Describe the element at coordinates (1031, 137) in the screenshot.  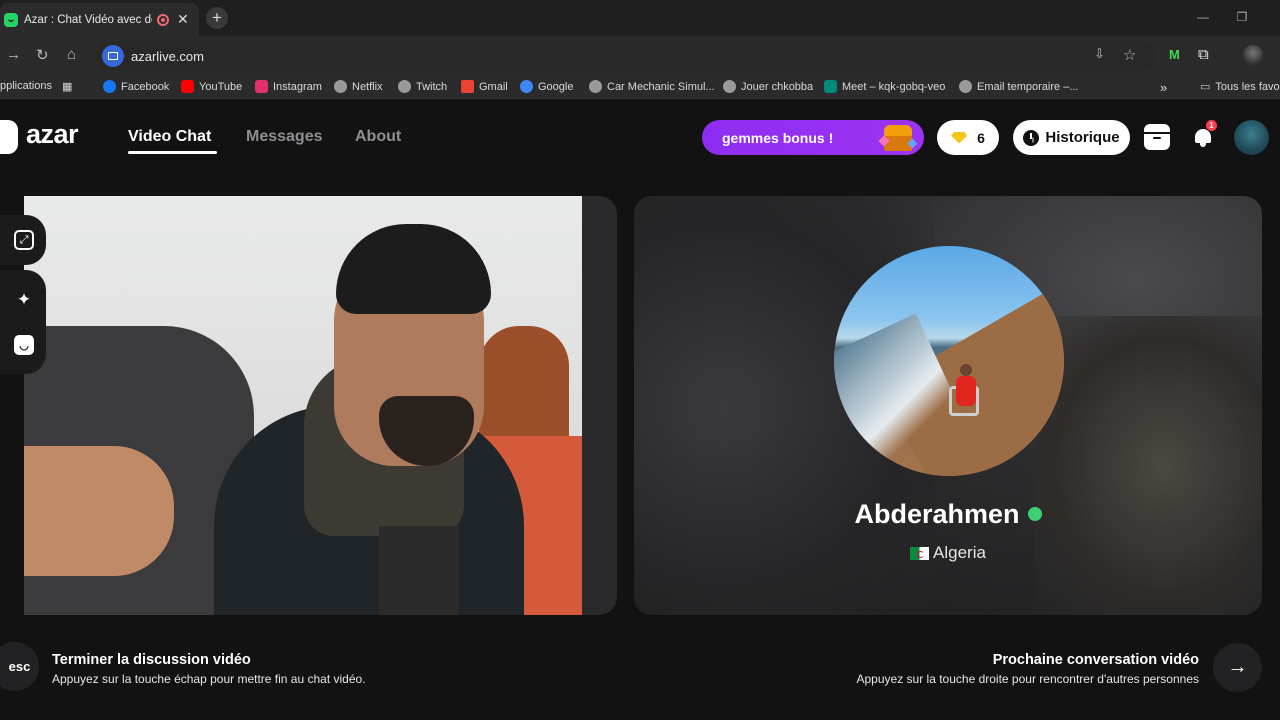
I see `clock-icon` at that location.